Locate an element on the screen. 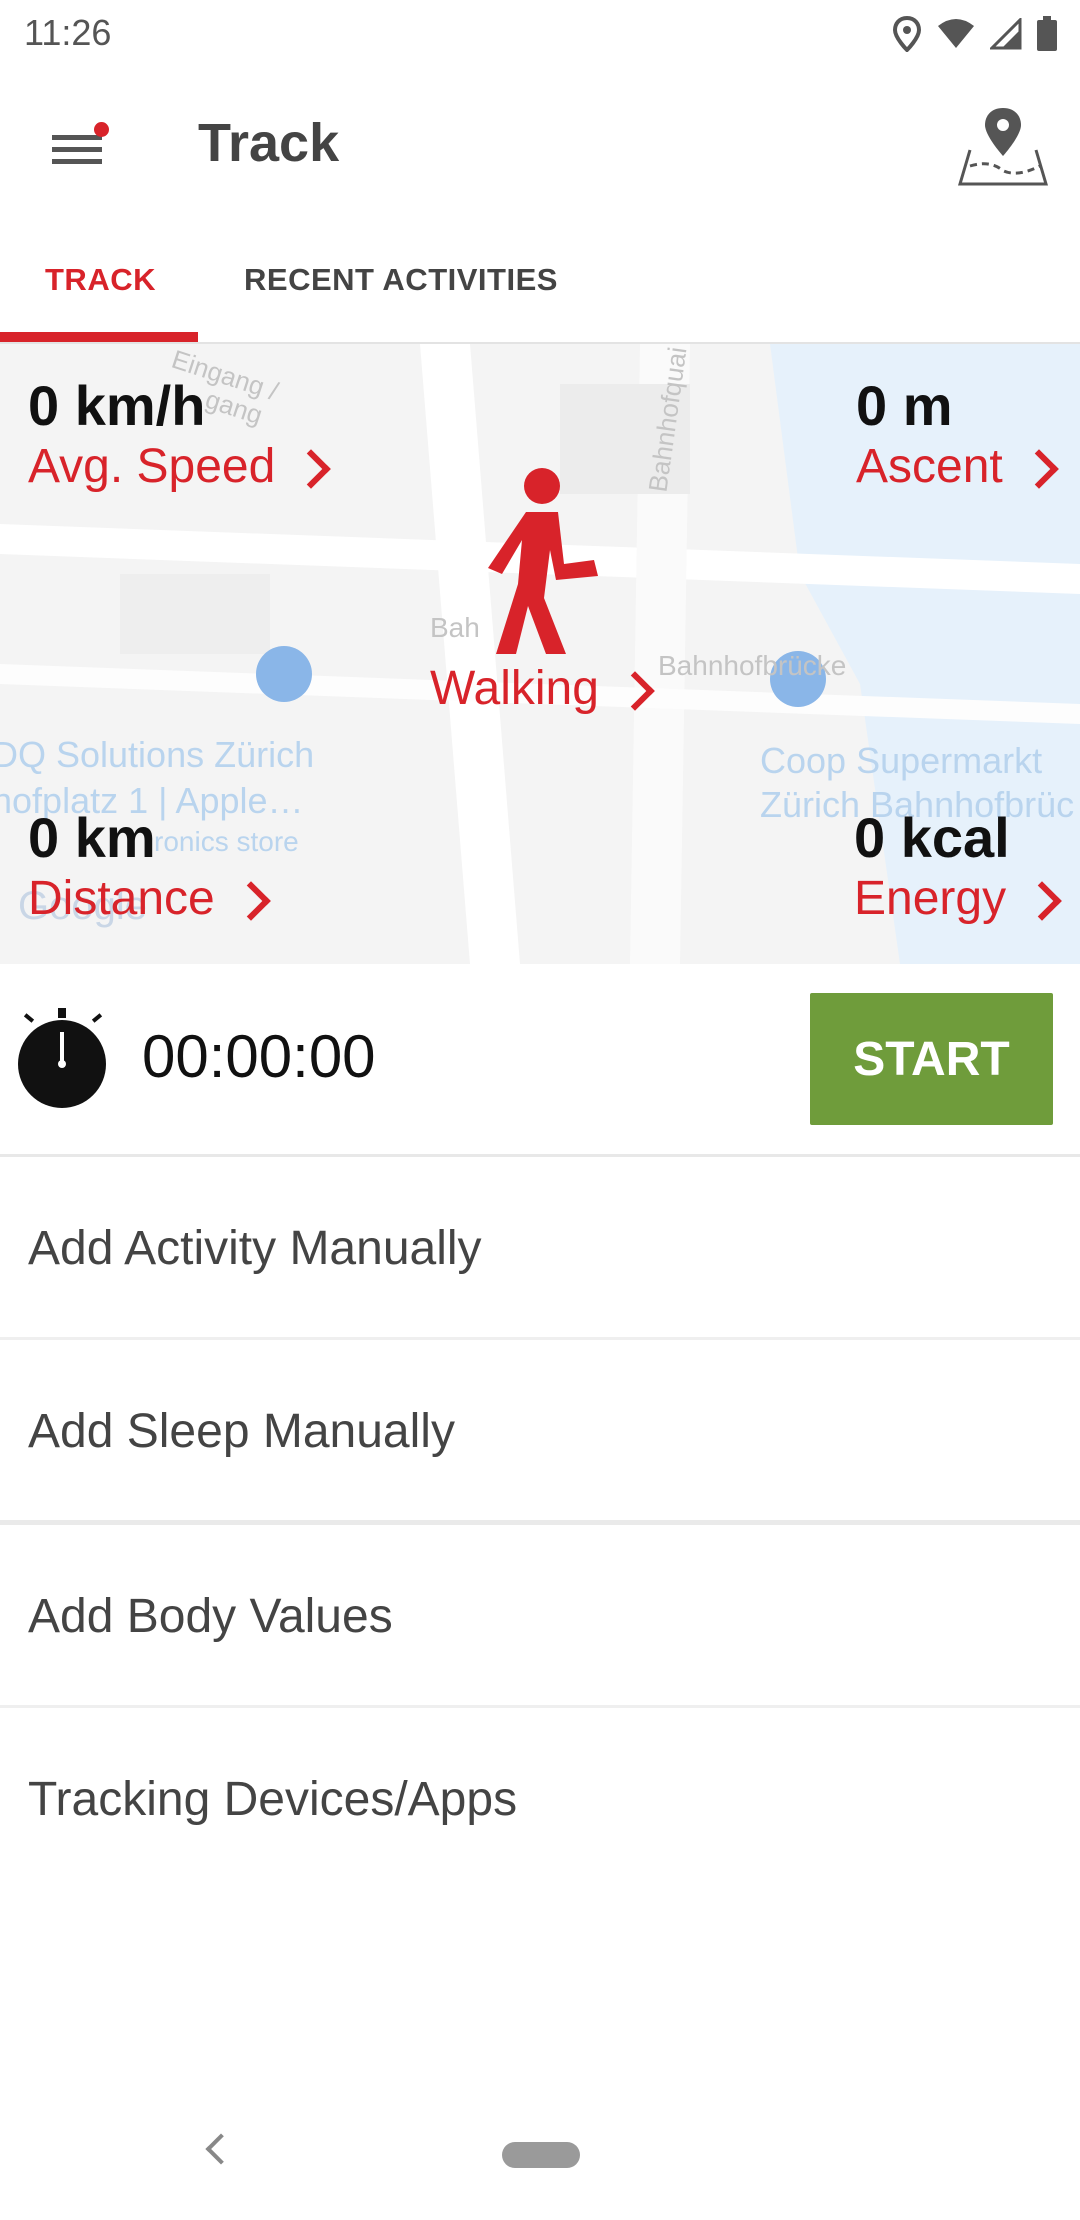  activity-label-row: Walking is located at coordinates (542, 689).